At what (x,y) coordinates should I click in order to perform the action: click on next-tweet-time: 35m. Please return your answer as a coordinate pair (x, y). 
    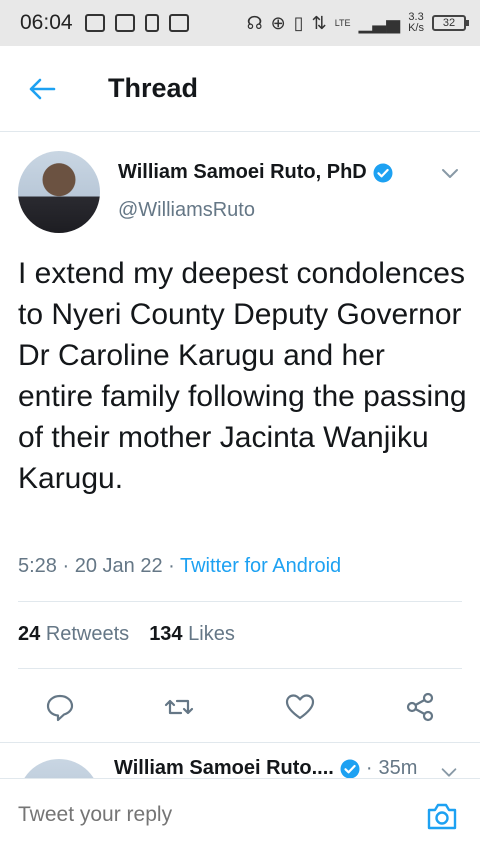
    Looking at the image, I should click on (398, 767).